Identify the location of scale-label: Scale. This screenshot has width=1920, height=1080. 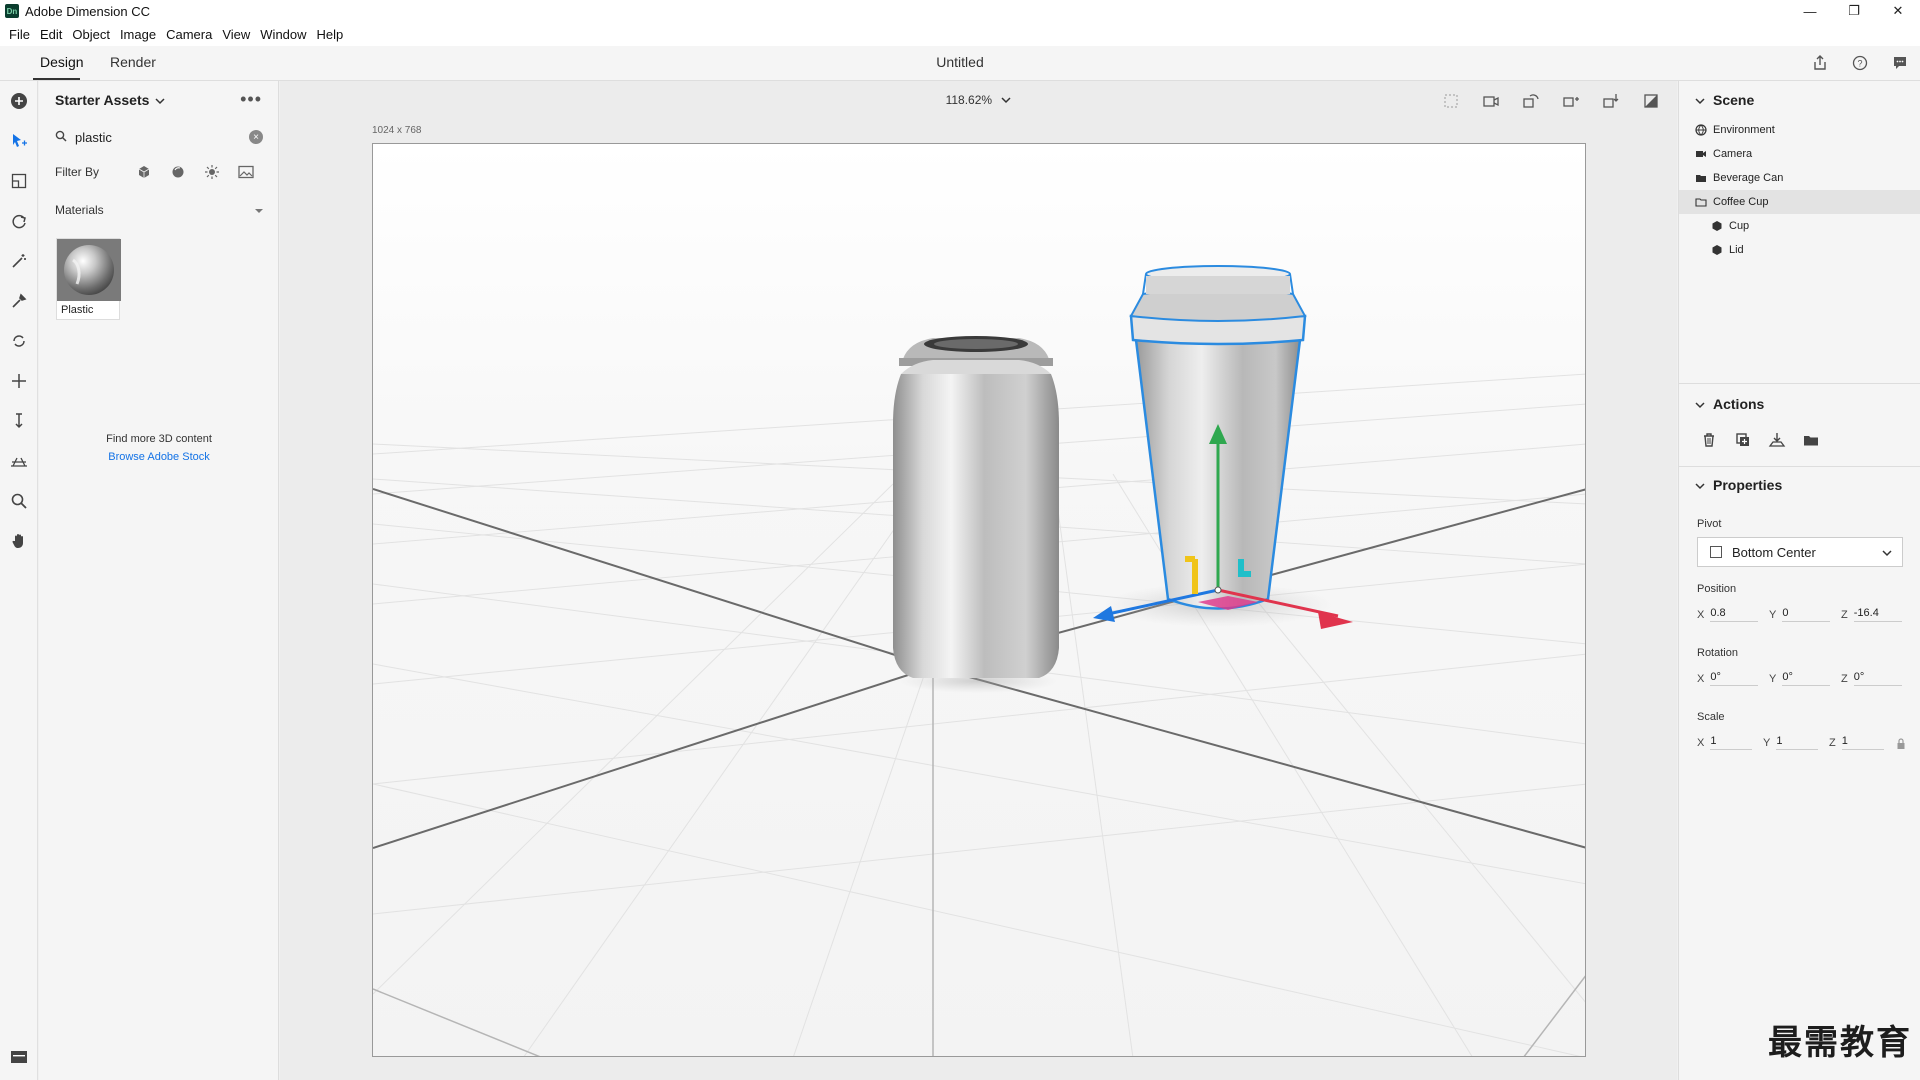
(1711, 717).